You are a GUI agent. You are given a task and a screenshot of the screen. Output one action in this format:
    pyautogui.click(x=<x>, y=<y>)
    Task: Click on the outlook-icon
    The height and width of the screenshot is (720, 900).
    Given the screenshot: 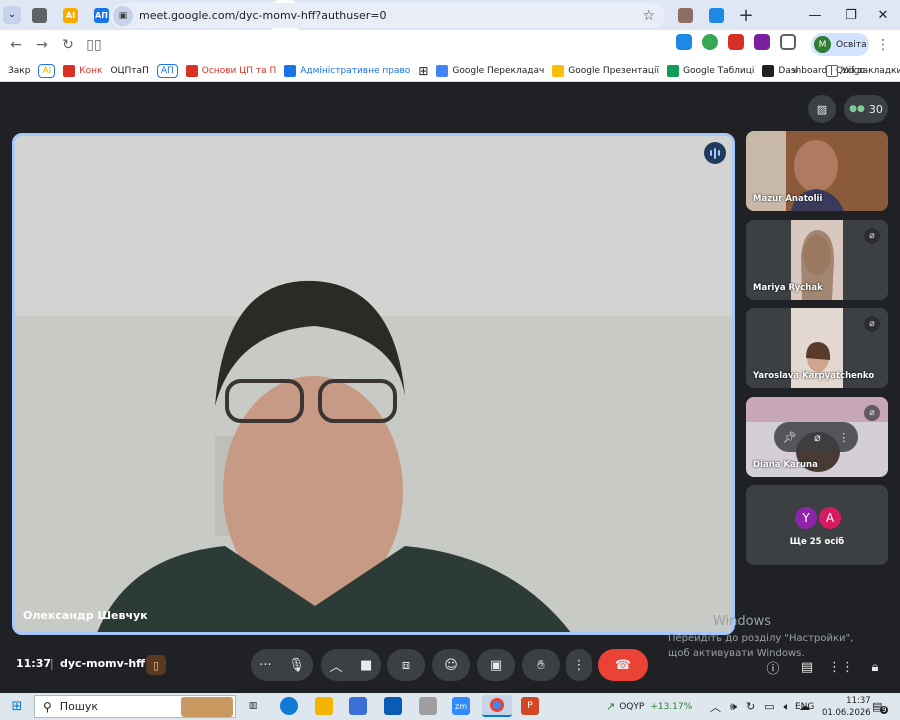 What is the action you would take?
    pyautogui.click(x=393, y=706)
    